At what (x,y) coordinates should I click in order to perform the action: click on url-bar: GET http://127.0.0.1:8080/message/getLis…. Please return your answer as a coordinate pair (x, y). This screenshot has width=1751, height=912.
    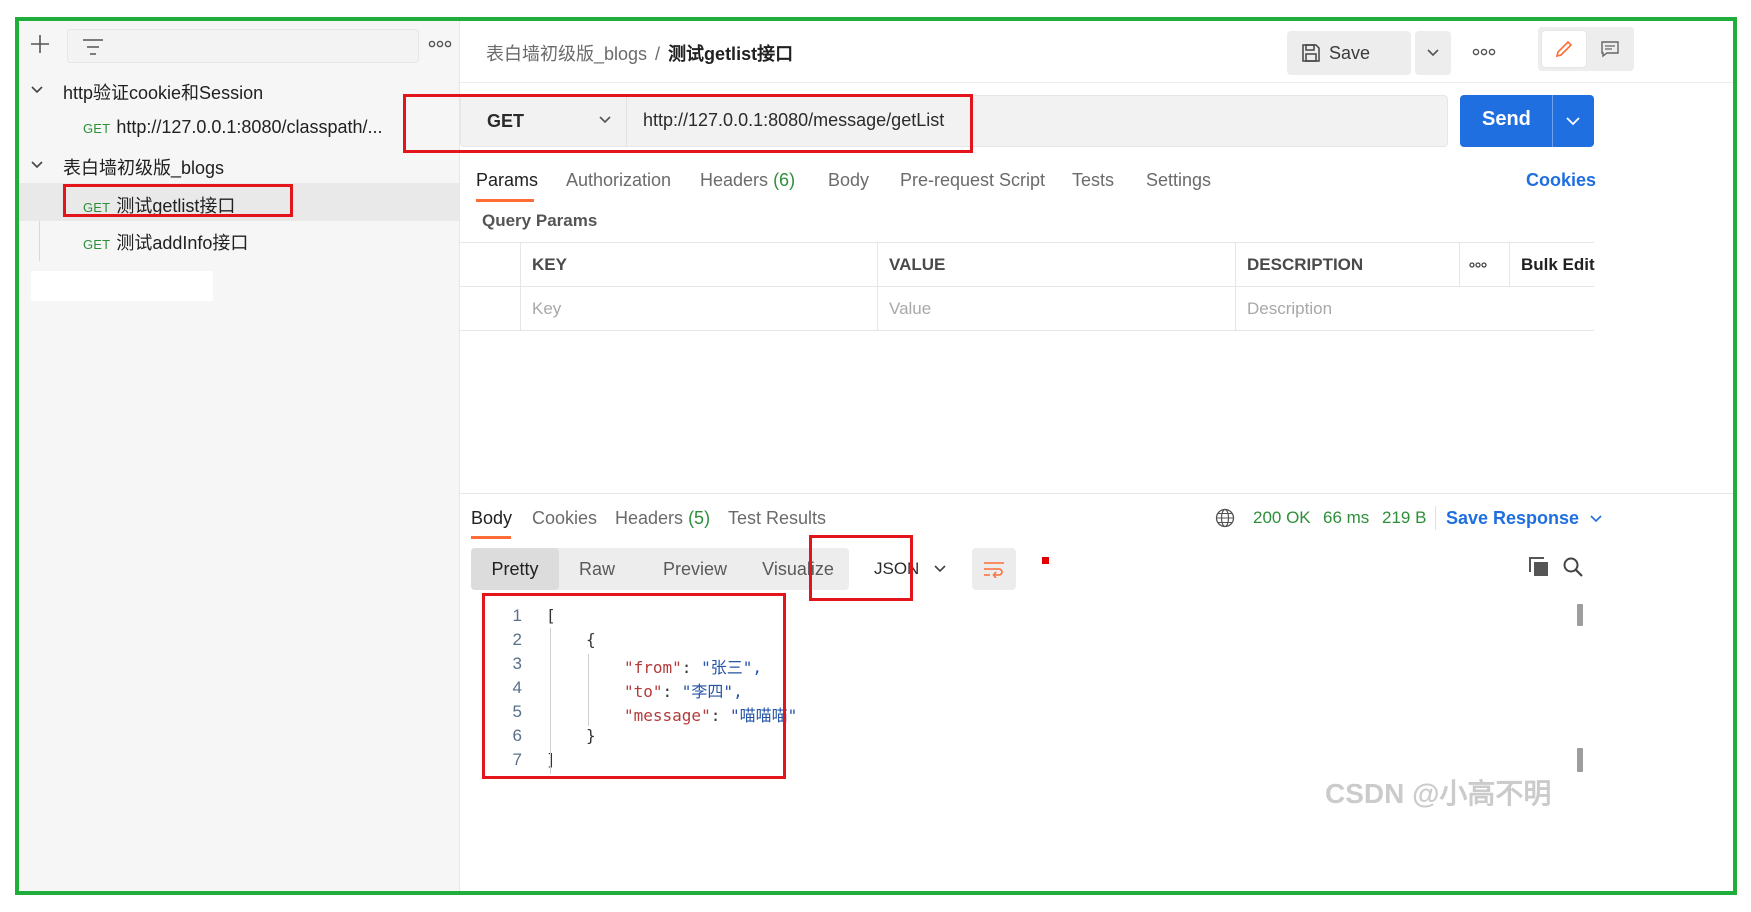
    Looking at the image, I should click on (954, 121).